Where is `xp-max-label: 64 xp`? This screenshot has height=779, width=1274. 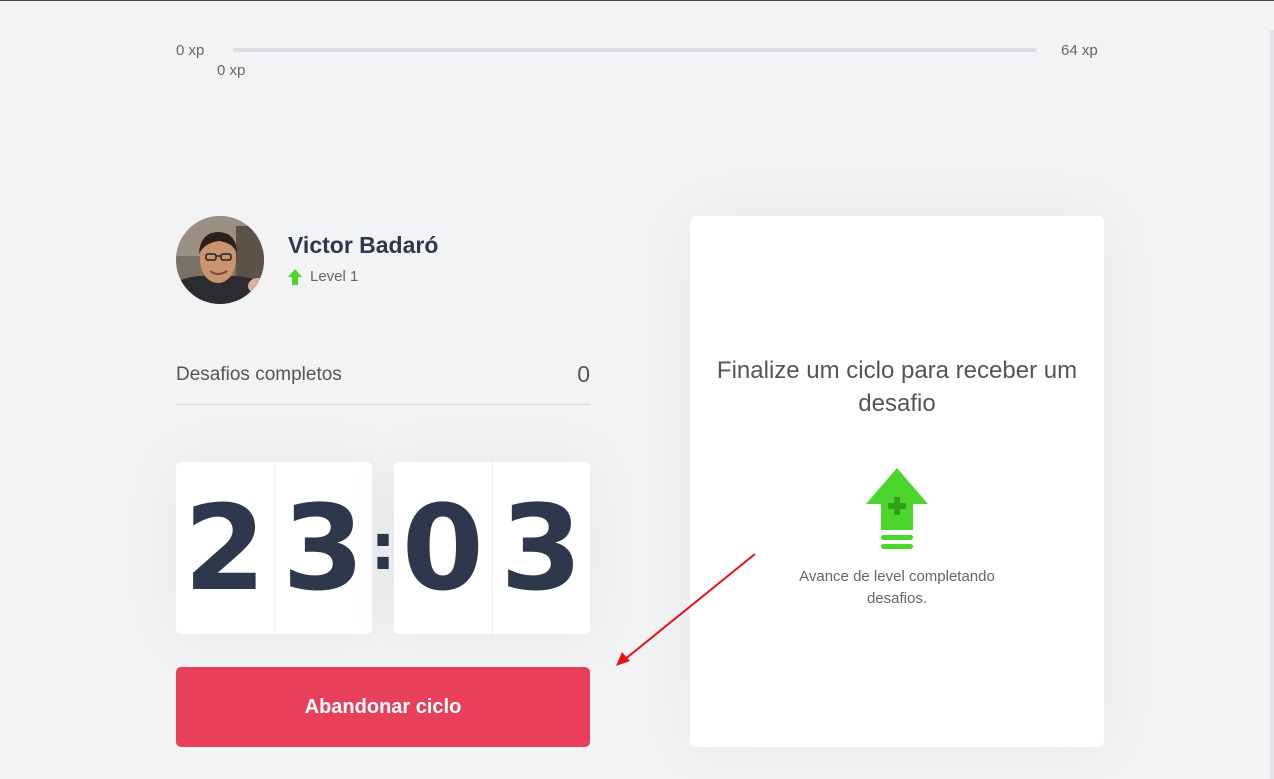
xp-max-label: 64 xp is located at coordinates (1079, 50).